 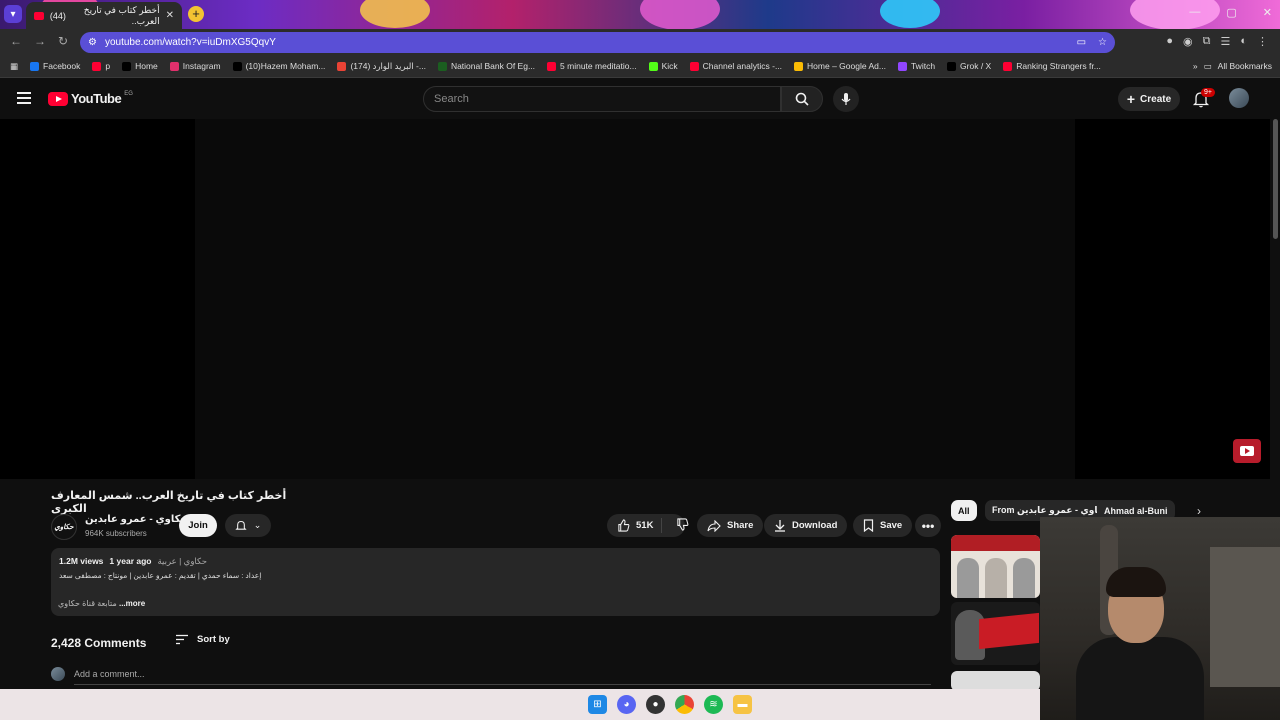 I want to click on profile-icon: ◐, so click(x=1243, y=41).